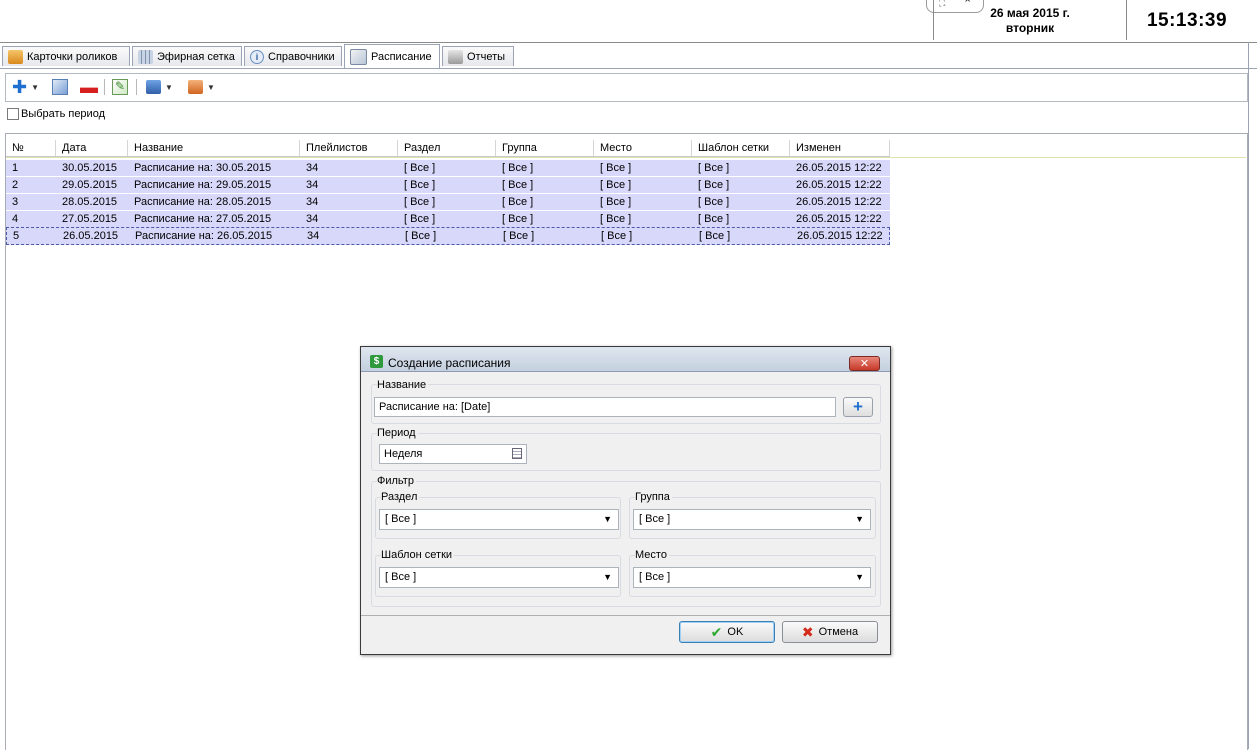 This screenshot has height=750, width=1257. I want to click on place-label: Место, so click(652, 555).